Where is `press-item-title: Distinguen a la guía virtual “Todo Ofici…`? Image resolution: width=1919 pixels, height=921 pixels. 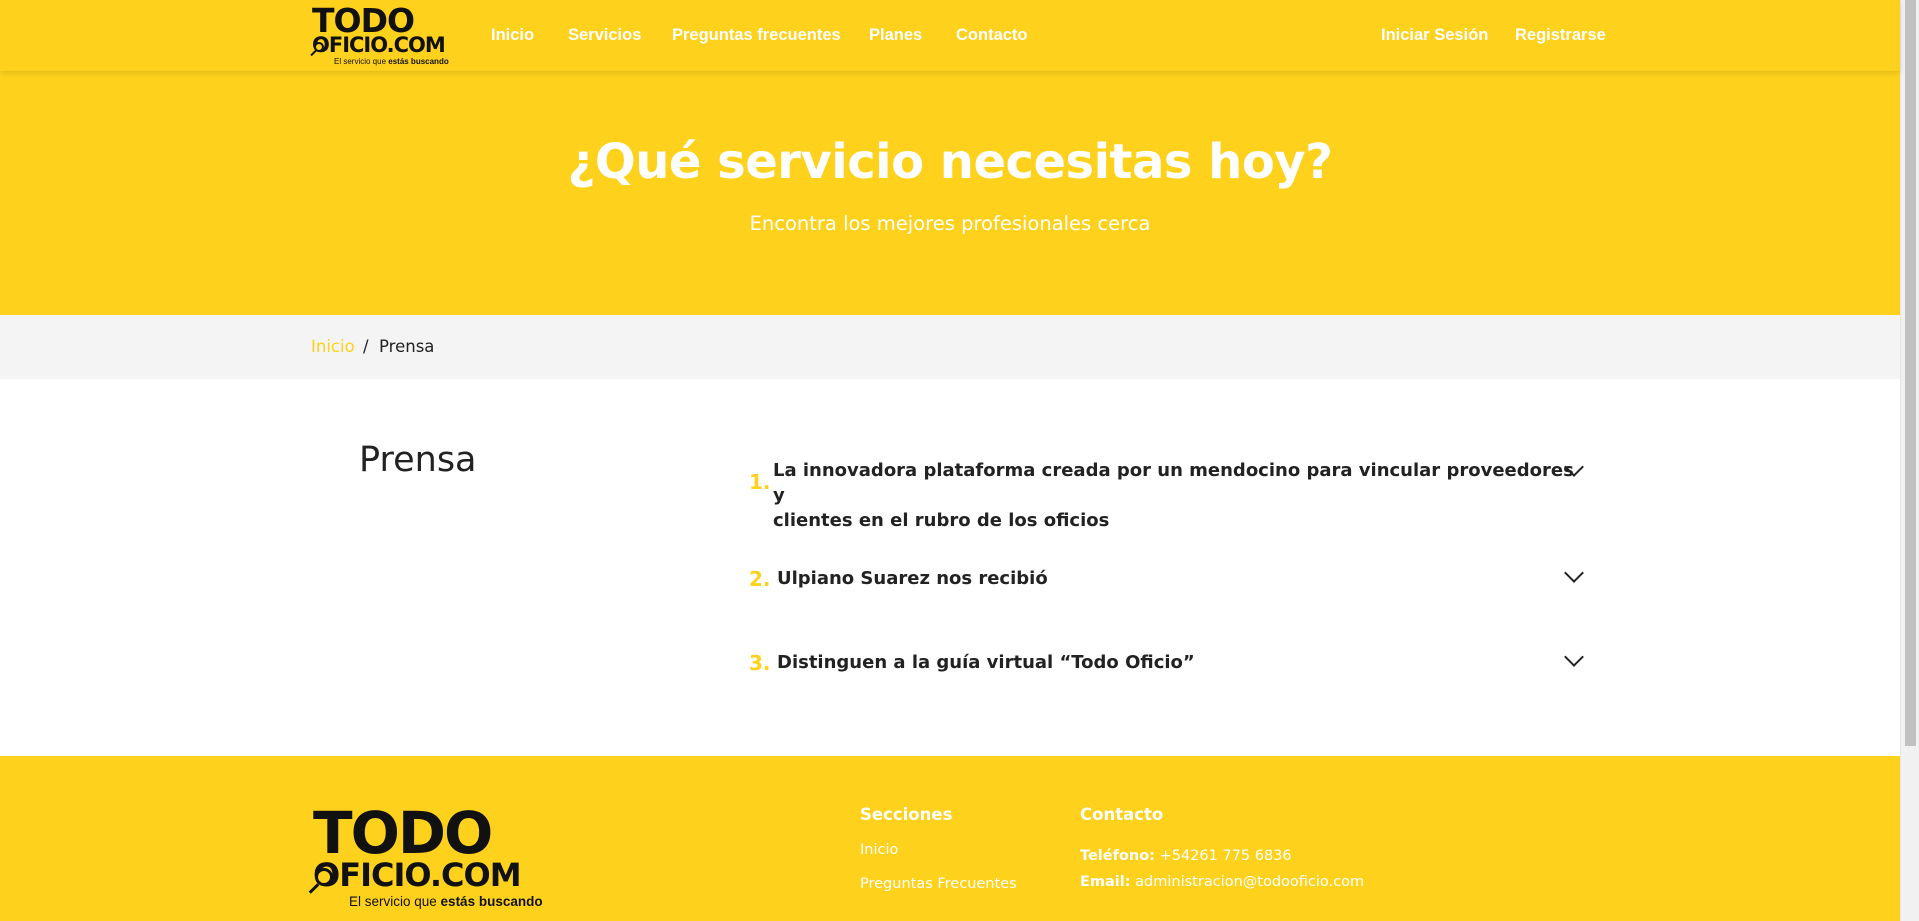 press-item-title: Distinguen a la guía virtual “Todo Ofici… is located at coordinates (986, 662).